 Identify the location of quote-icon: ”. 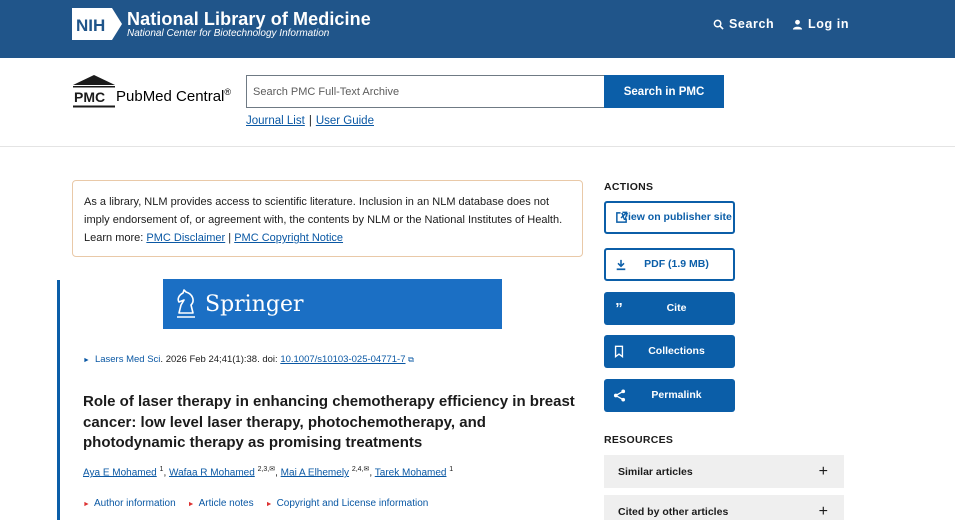
(619, 308).